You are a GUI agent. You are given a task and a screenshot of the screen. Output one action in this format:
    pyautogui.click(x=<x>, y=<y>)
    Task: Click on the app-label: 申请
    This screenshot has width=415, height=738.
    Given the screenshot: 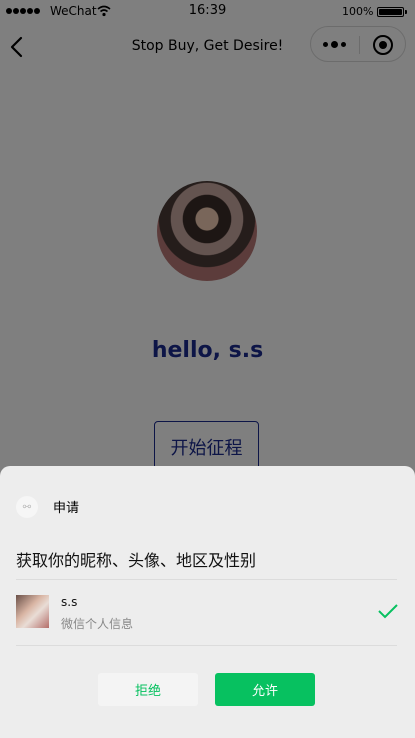 What is the action you would take?
    pyautogui.click(x=66, y=508)
    